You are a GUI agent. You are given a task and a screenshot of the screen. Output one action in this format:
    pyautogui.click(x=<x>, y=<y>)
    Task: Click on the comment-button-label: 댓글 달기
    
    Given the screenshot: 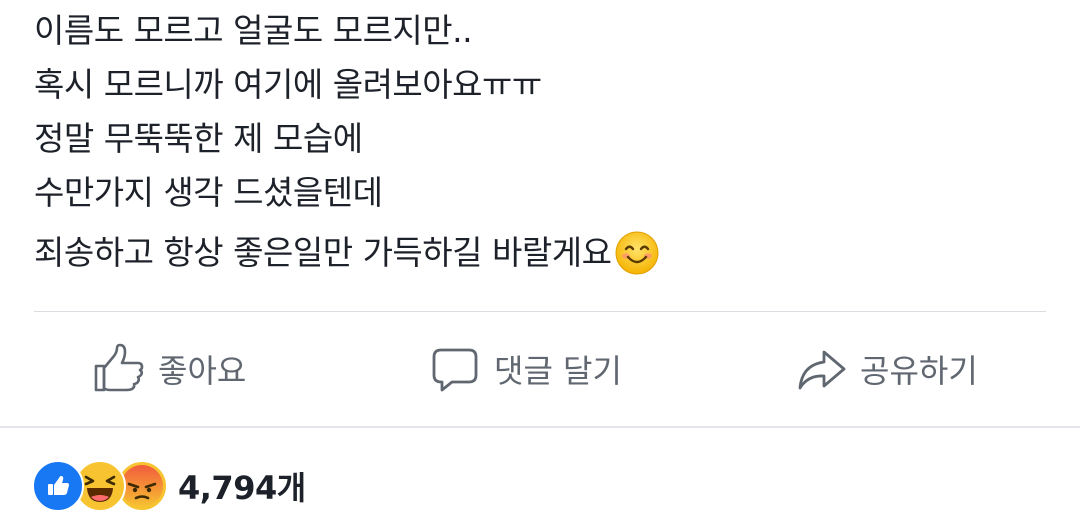 What is the action you would take?
    pyautogui.click(x=558, y=371)
    